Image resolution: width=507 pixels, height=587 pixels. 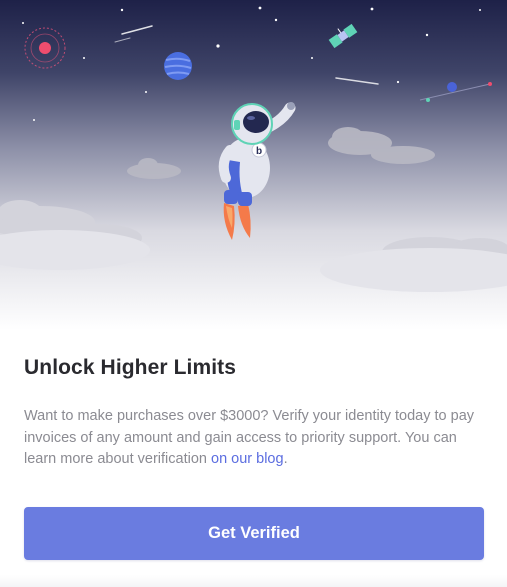 What do you see at coordinates (253, 581) in the screenshot?
I see `bottom-divider` at bounding box center [253, 581].